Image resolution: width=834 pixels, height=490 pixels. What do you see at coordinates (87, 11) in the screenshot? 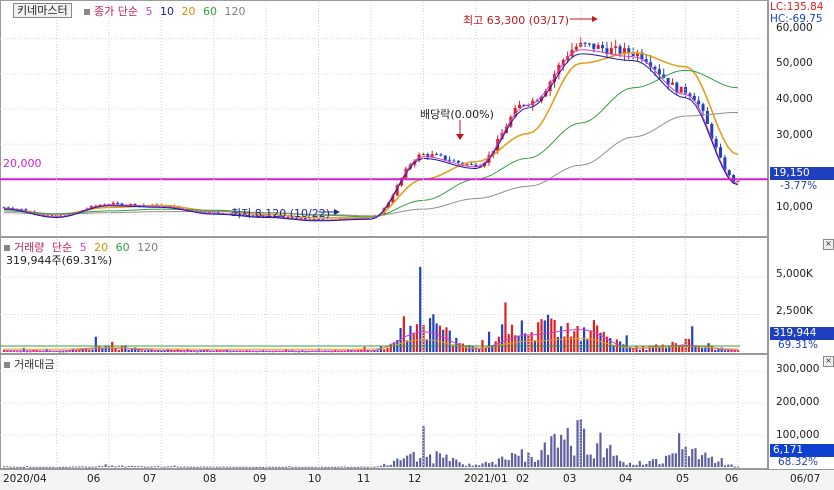
I see `legend-square-icon` at bounding box center [87, 11].